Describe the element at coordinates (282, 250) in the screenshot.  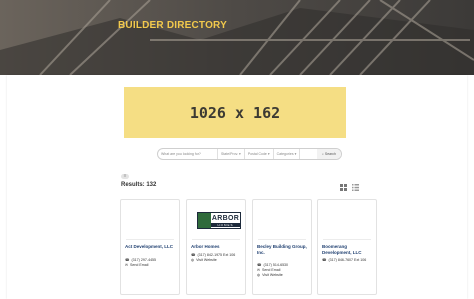
I see `builder-name: Becley Building Group, Inc.` at that location.